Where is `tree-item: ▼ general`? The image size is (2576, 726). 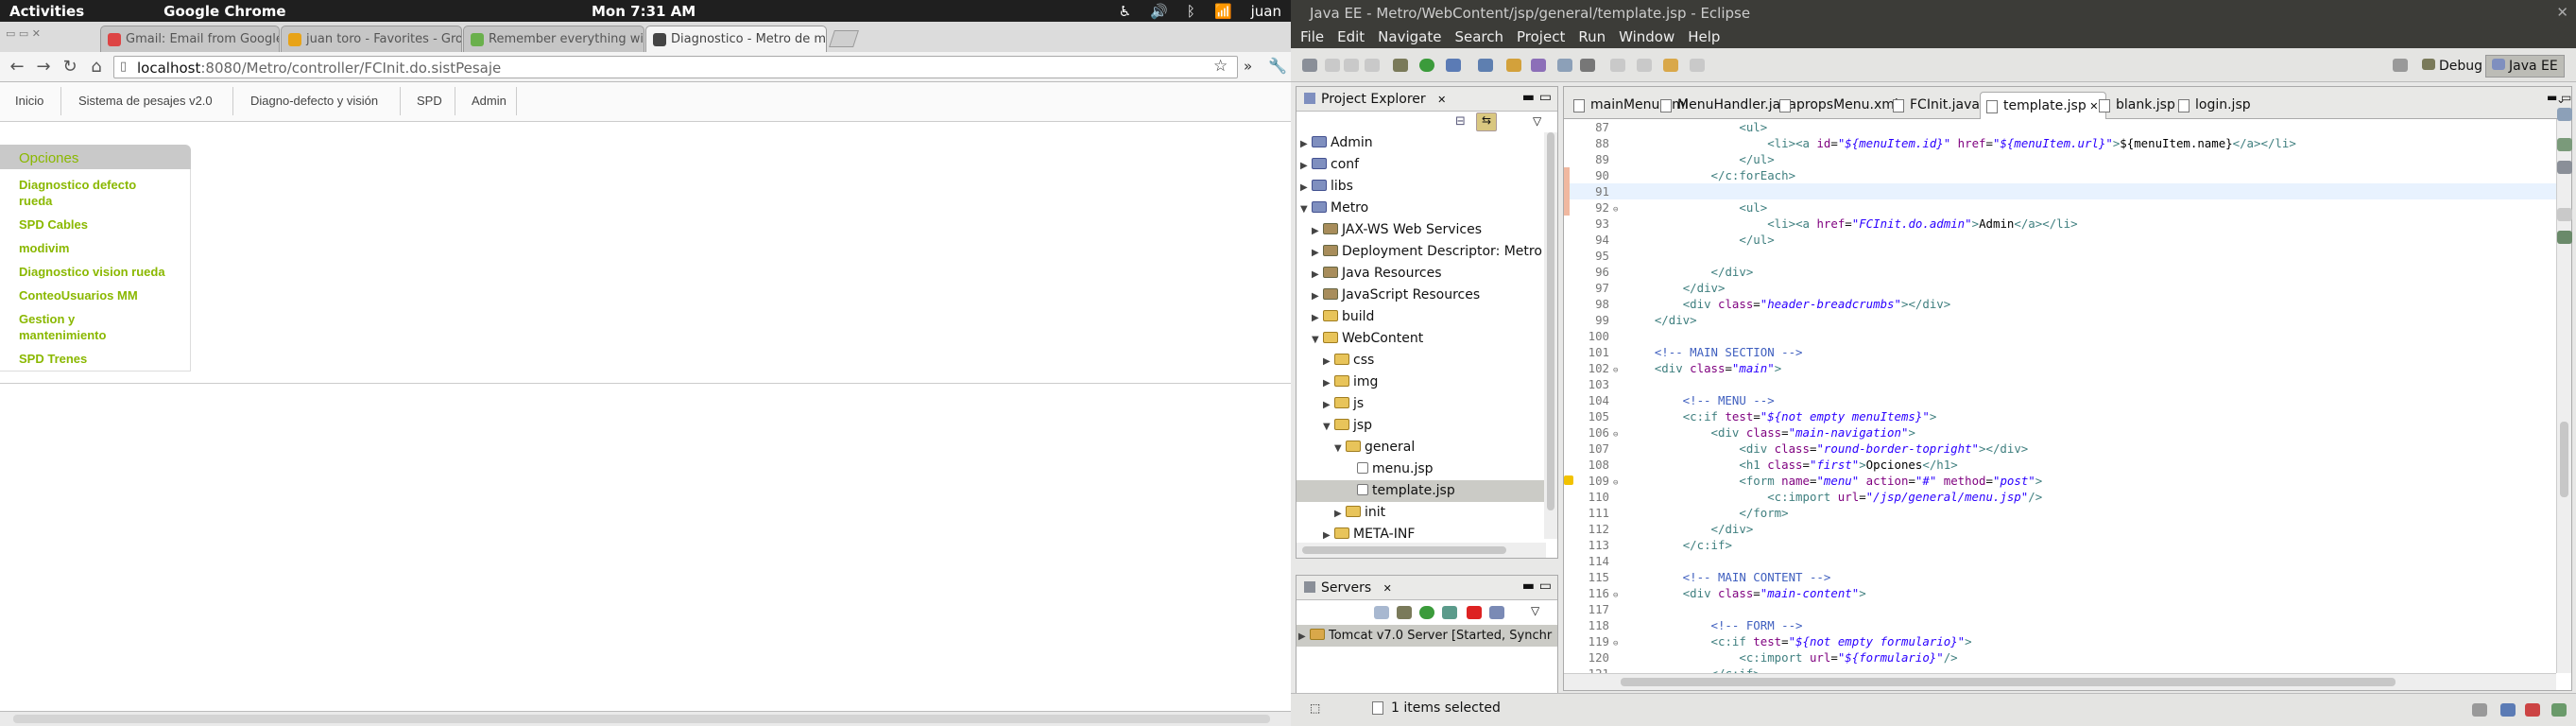 tree-item: ▼ general is located at coordinates (1427, 447).